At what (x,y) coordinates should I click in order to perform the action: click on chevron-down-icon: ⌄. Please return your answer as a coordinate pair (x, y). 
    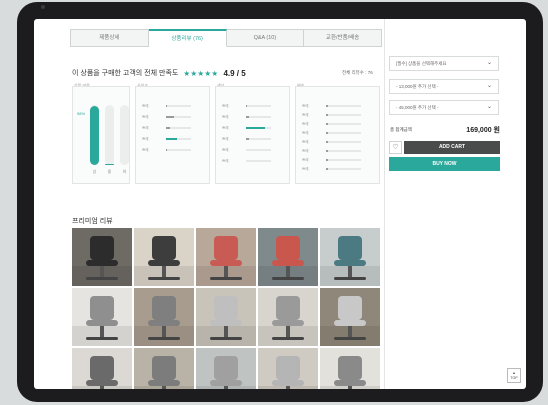
    Looking at the image, I should click on (489, 86).